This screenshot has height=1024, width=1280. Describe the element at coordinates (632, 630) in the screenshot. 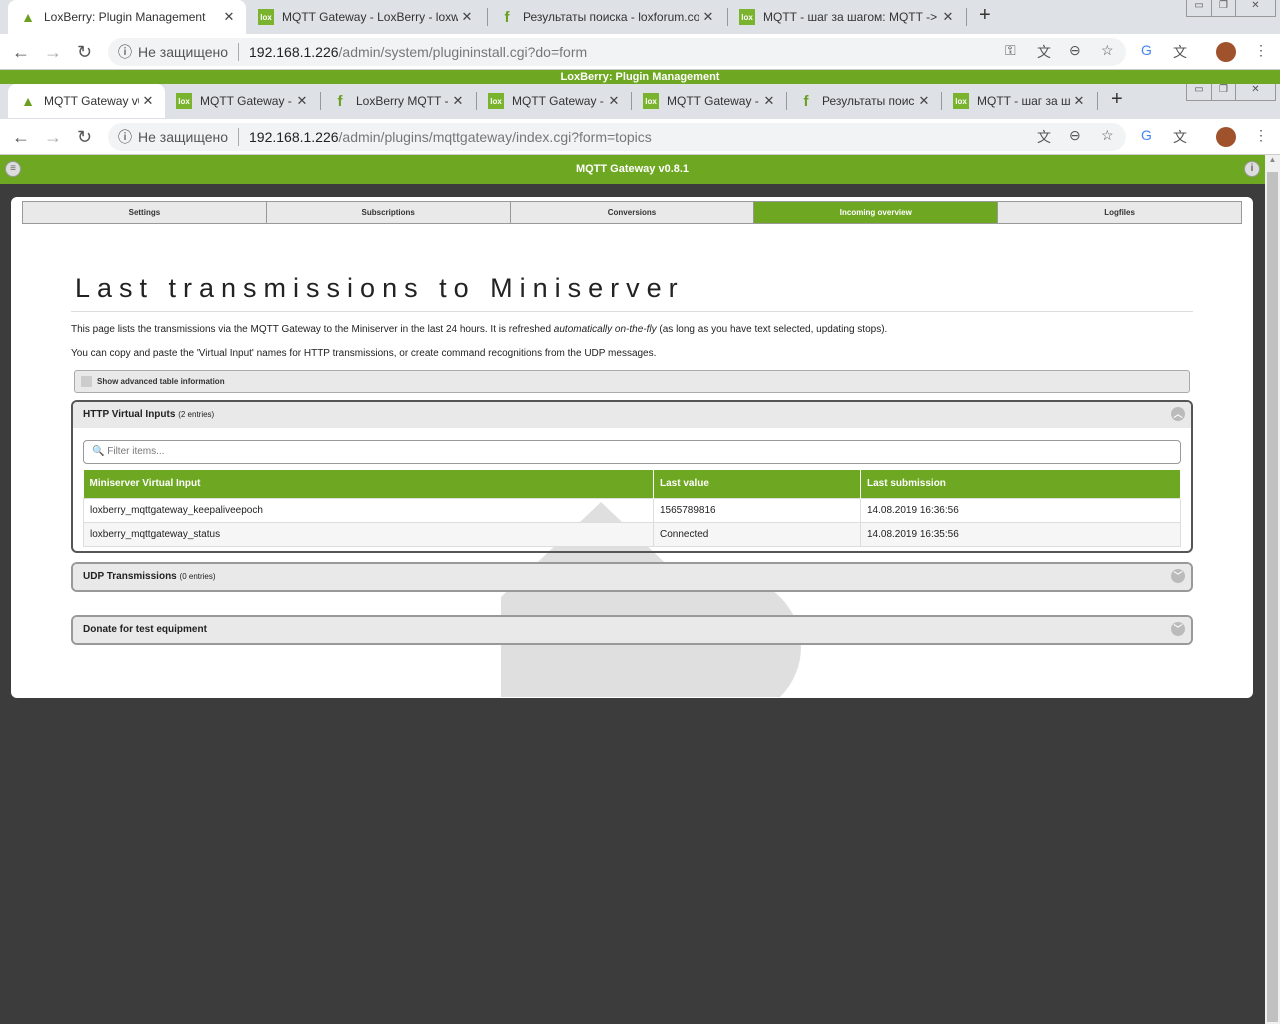

I see `donate-section: Donate for test equipment ﹀` at that location.